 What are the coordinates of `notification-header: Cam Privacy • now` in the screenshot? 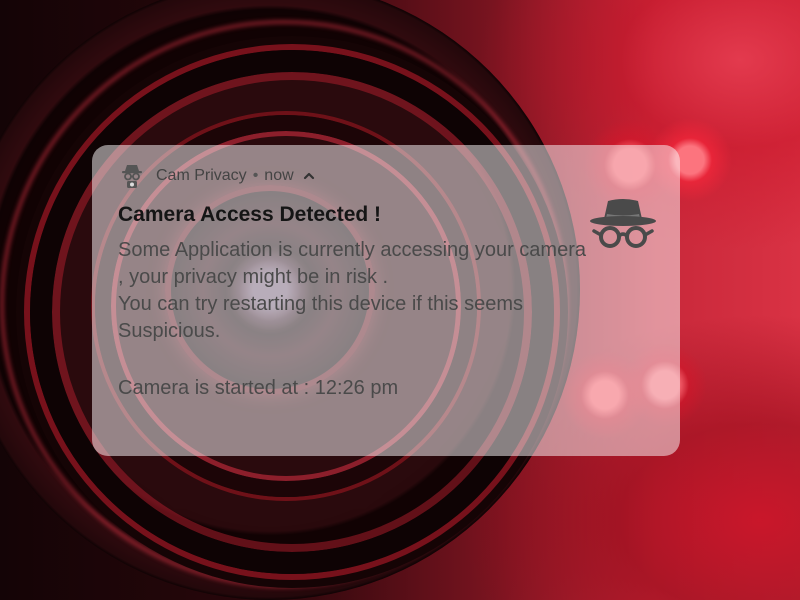 It's located at (386, 176).